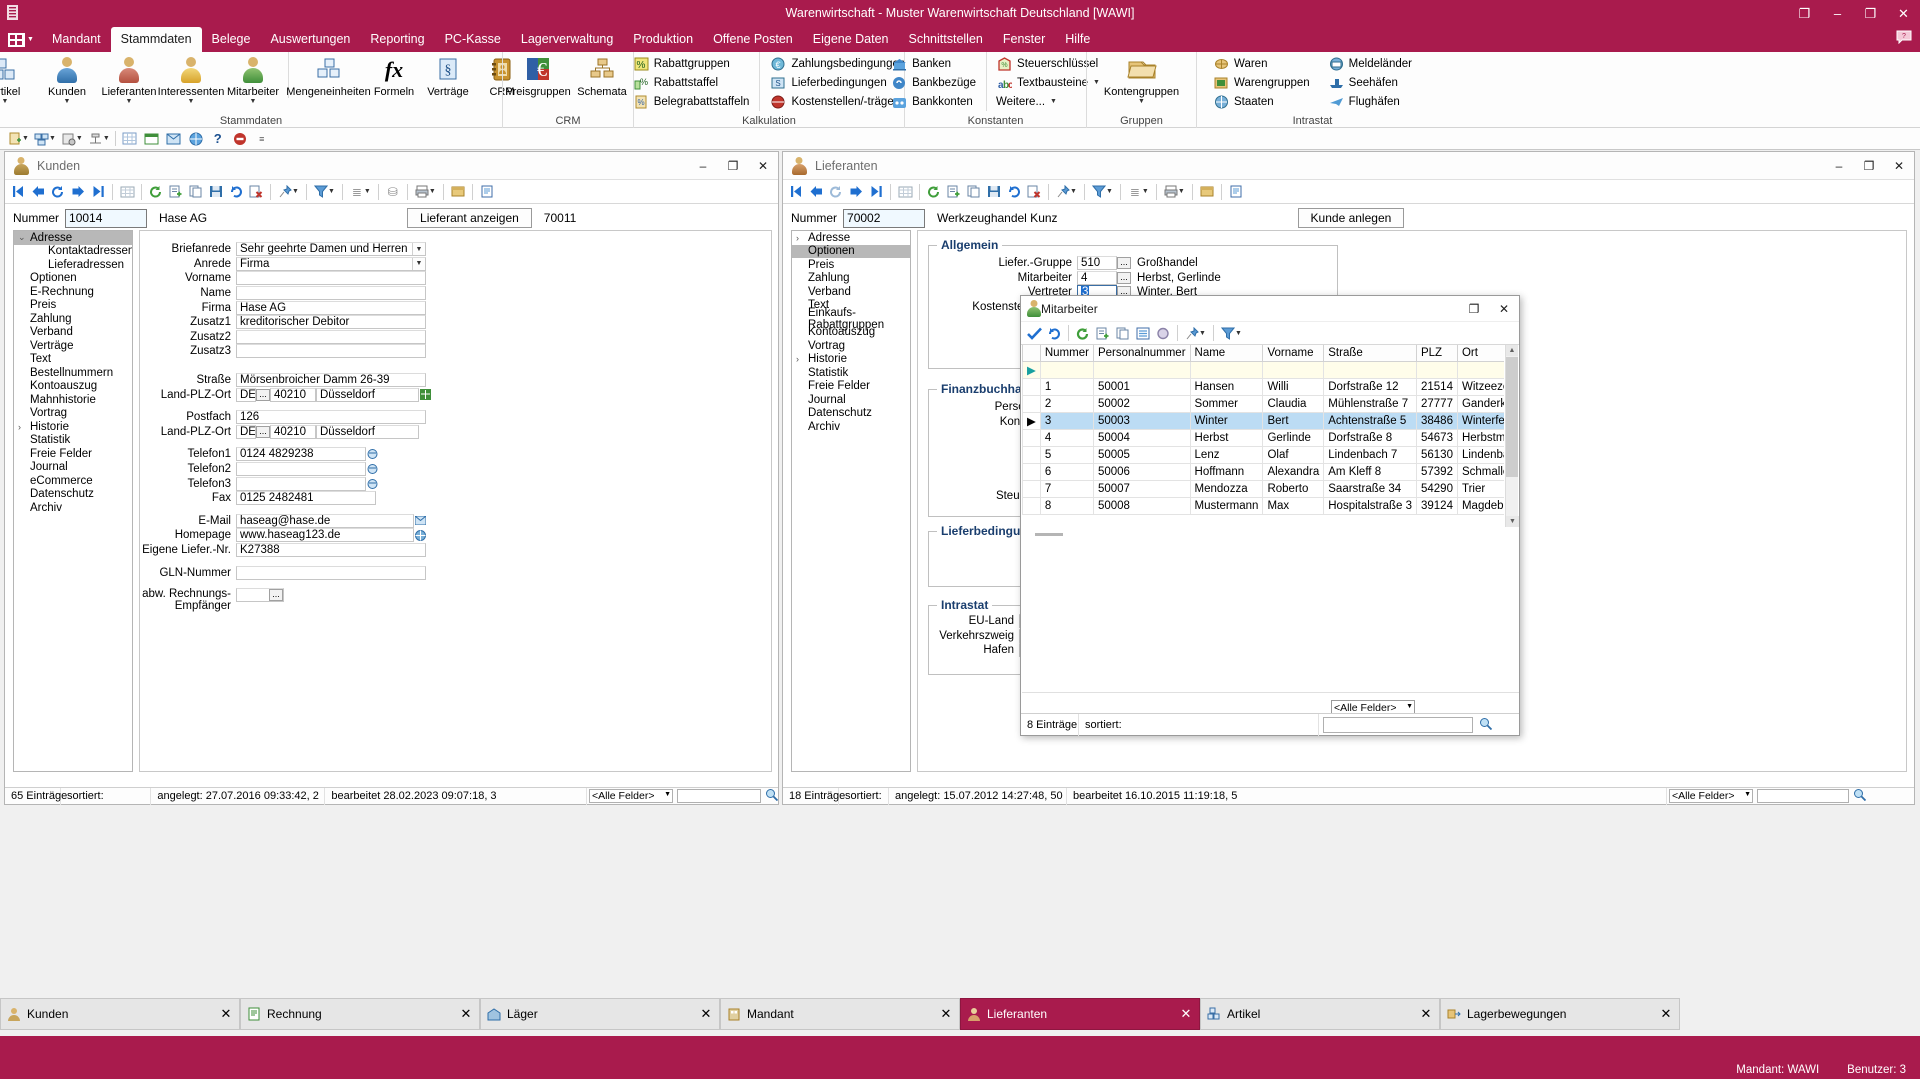 The image size is (1920, 1079). Describe the element at coordinates (836, 191) in the screenshot. I see `refresh-record-icon` at that location.